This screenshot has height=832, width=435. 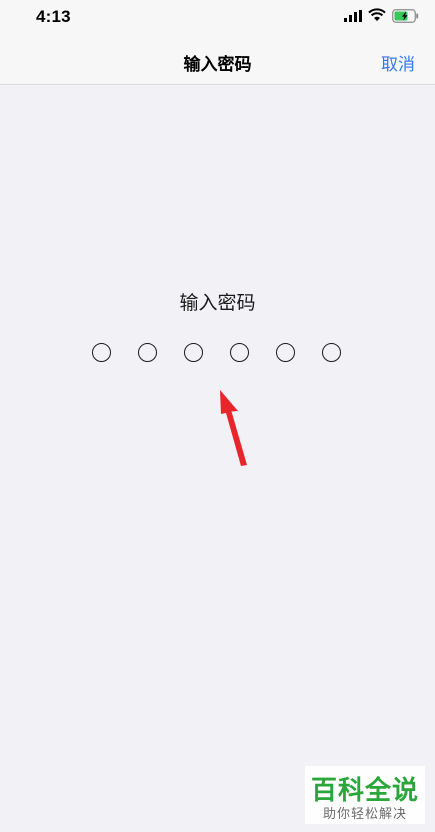 What do you see at coordinates (364, 813) in the screenshot?
I see `watermark-subtitle: 助你轻松解决` at bounding box center [364, 813].